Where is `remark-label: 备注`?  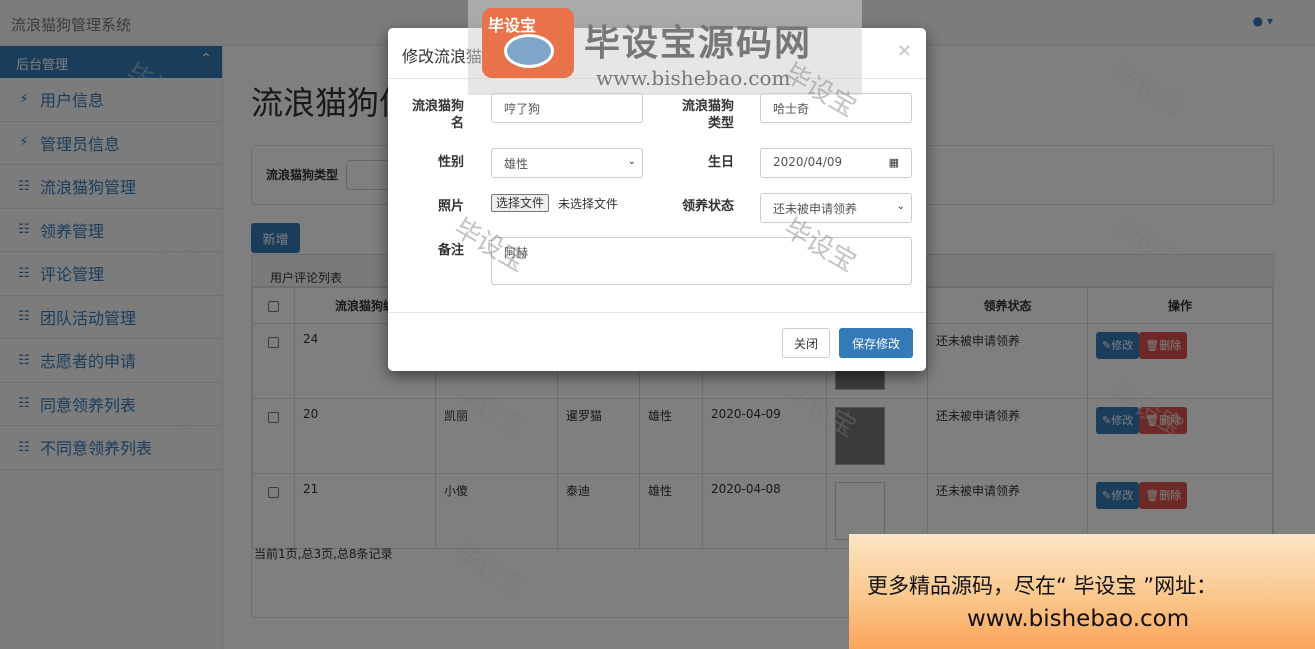
remark-label: 备注 is located at coordinates (450, 250).